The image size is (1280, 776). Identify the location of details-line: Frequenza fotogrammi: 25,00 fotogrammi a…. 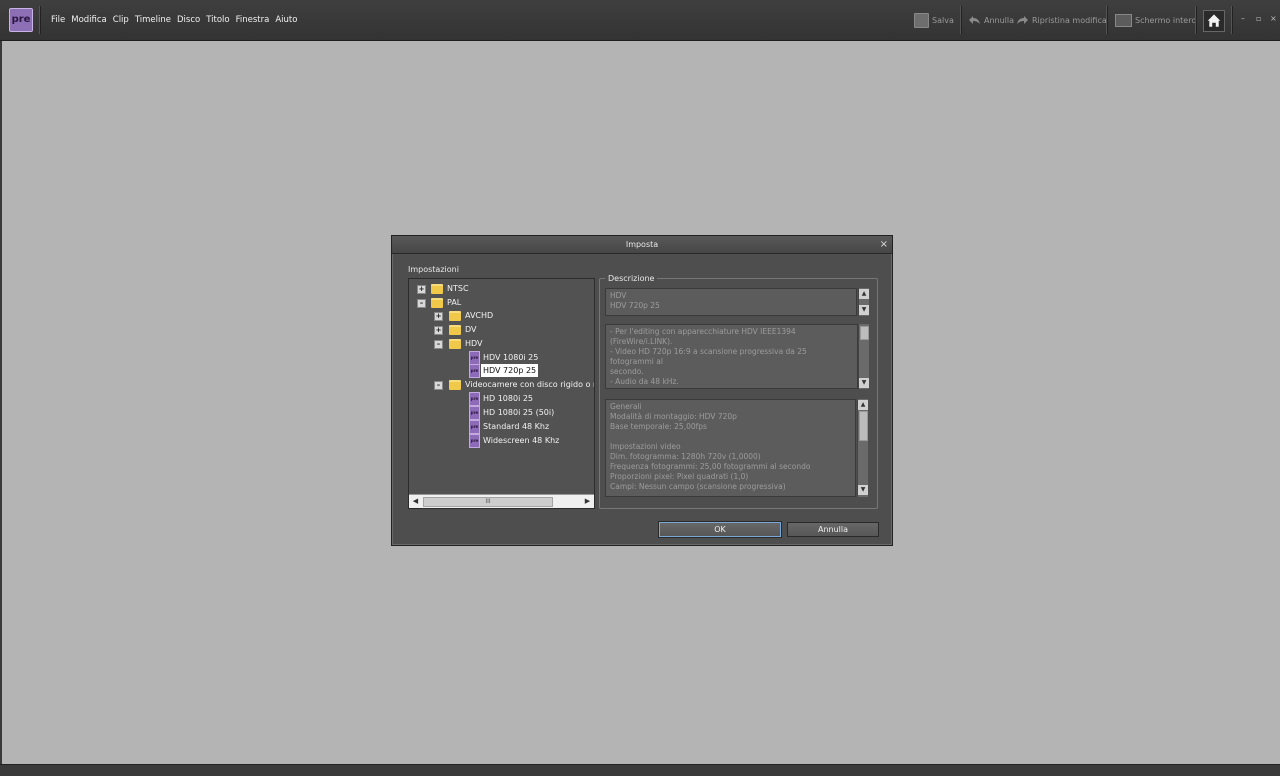
(710, 466).